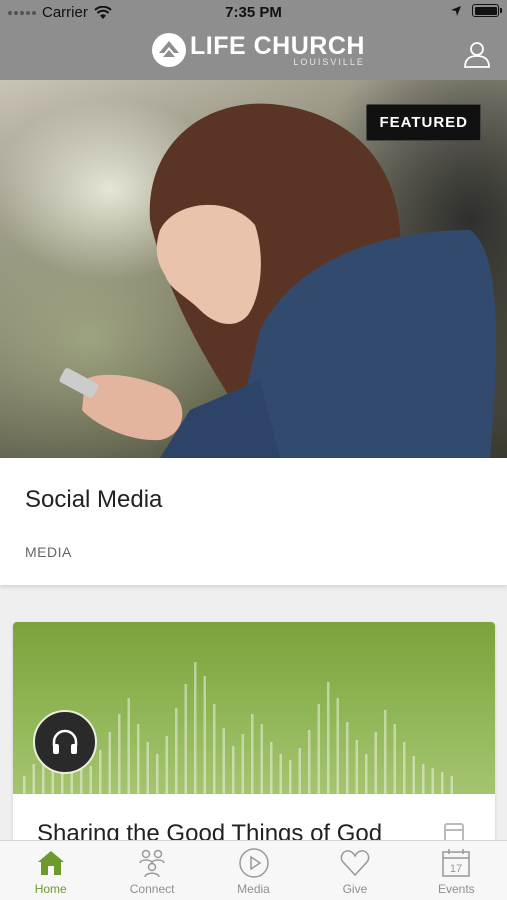 The width and height of the screenshot is (507, 900). What do you see at coordinates (355, 889) in the screenshot?
I see `tab-give-label: Give` at bounding box center [355, 889].